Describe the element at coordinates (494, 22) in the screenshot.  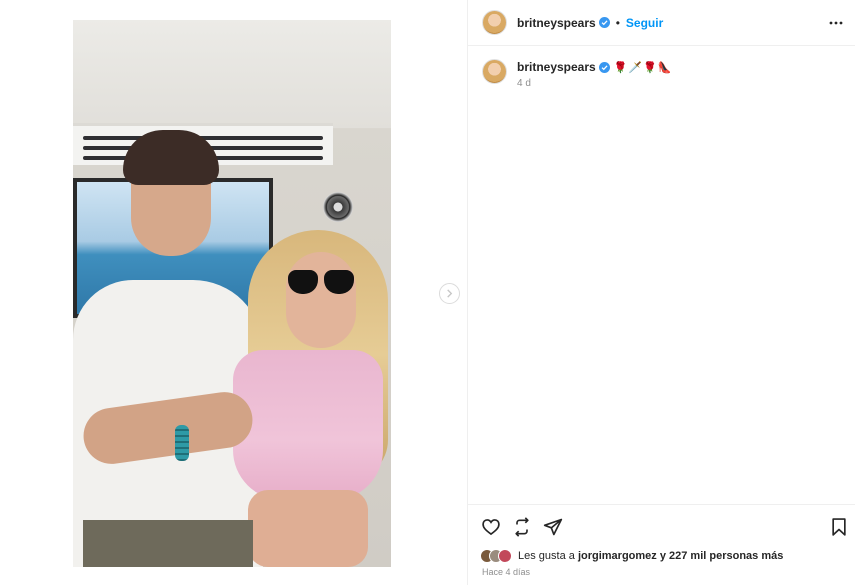
I see `avatar` at that location.